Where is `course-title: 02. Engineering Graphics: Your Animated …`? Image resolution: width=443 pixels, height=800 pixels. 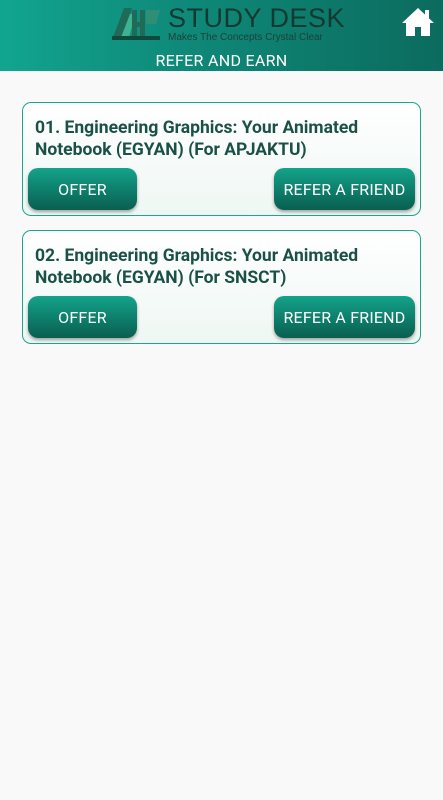
course-title: 02. Engineering Graphics: Your Animated … is located at coordinates (197, 267).